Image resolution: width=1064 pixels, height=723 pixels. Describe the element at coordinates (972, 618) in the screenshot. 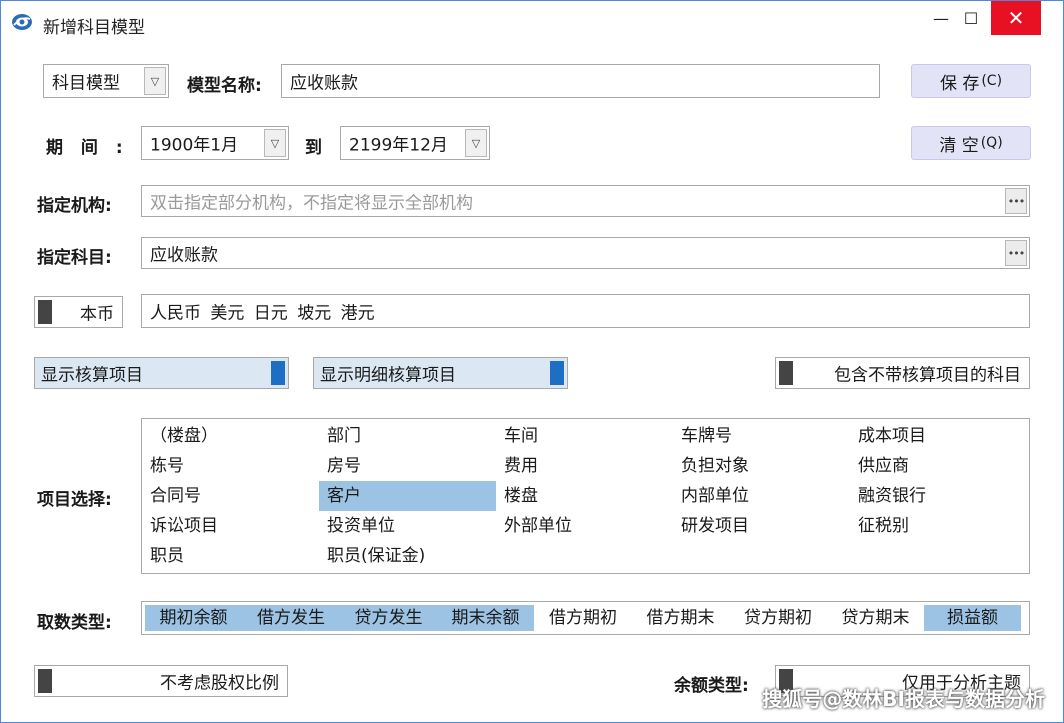

I see `fetch-type-item: 损益额` at that location.